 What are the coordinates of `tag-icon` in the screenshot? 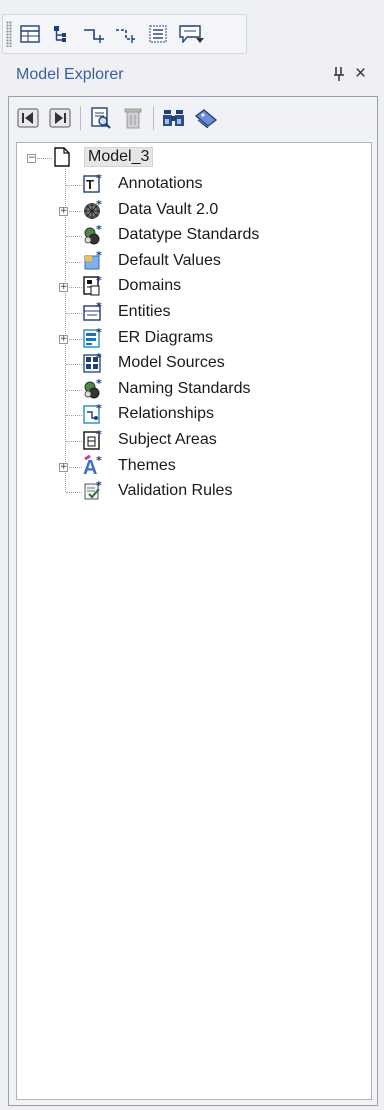 It's located at (206, 118).